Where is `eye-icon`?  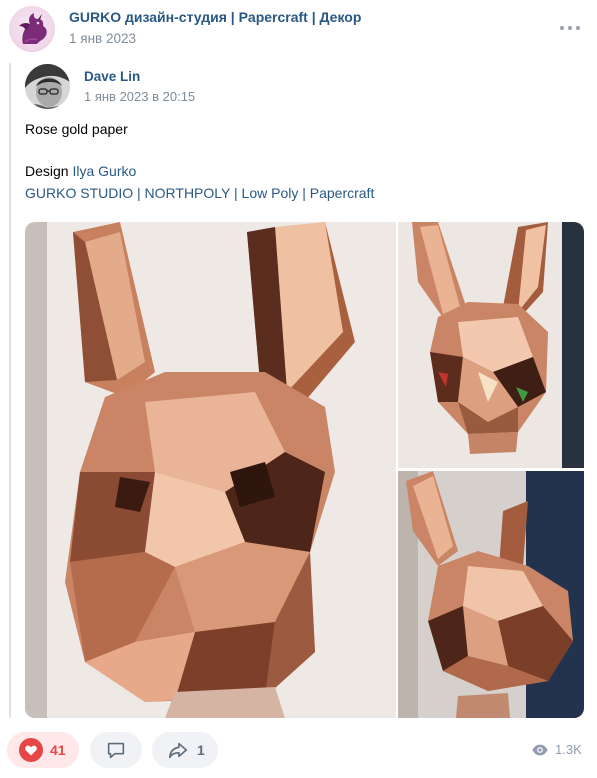 eye-icon is located at coordinates (540, 750).